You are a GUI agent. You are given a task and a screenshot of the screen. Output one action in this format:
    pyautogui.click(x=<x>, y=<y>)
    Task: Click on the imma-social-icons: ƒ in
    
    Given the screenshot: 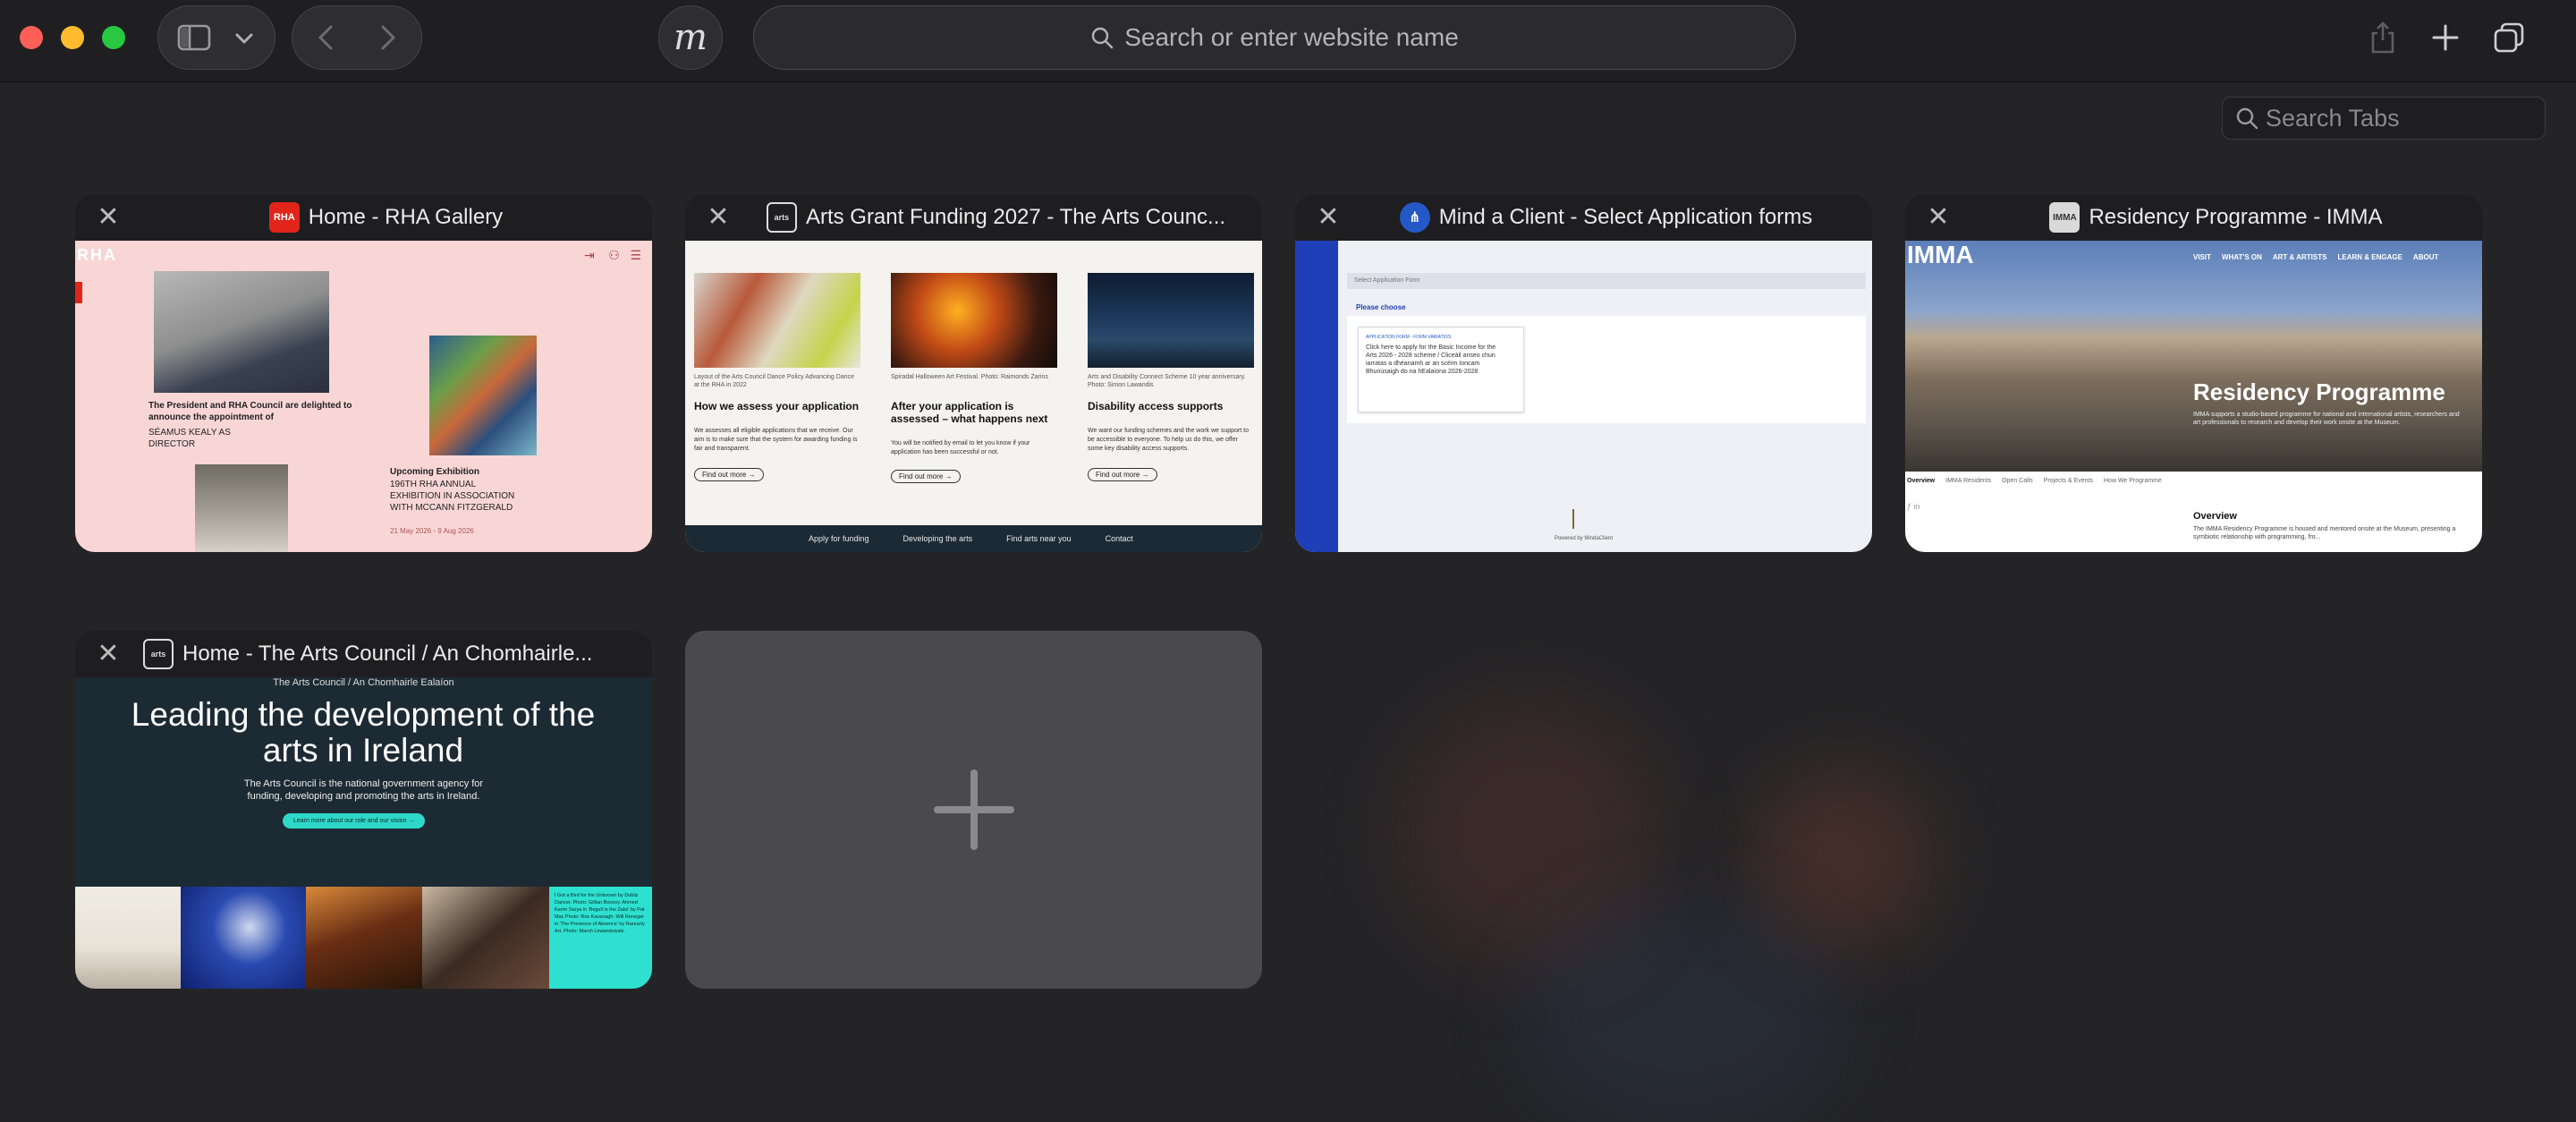 What is the action you would take?
    pyautogui.click(x=1913, y=507)
    